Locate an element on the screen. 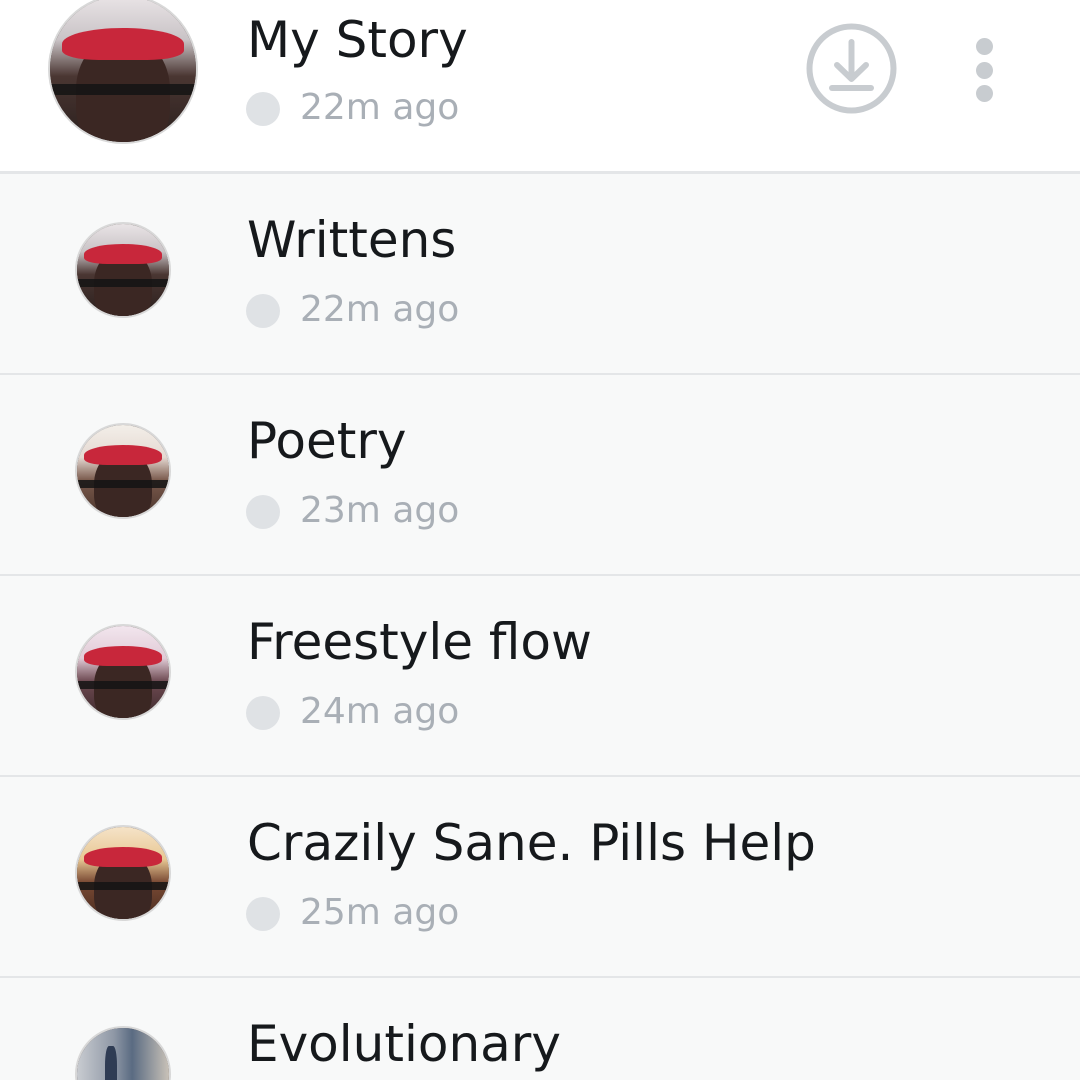  snap-time: 25m ago is located at coordinates (380, 912).